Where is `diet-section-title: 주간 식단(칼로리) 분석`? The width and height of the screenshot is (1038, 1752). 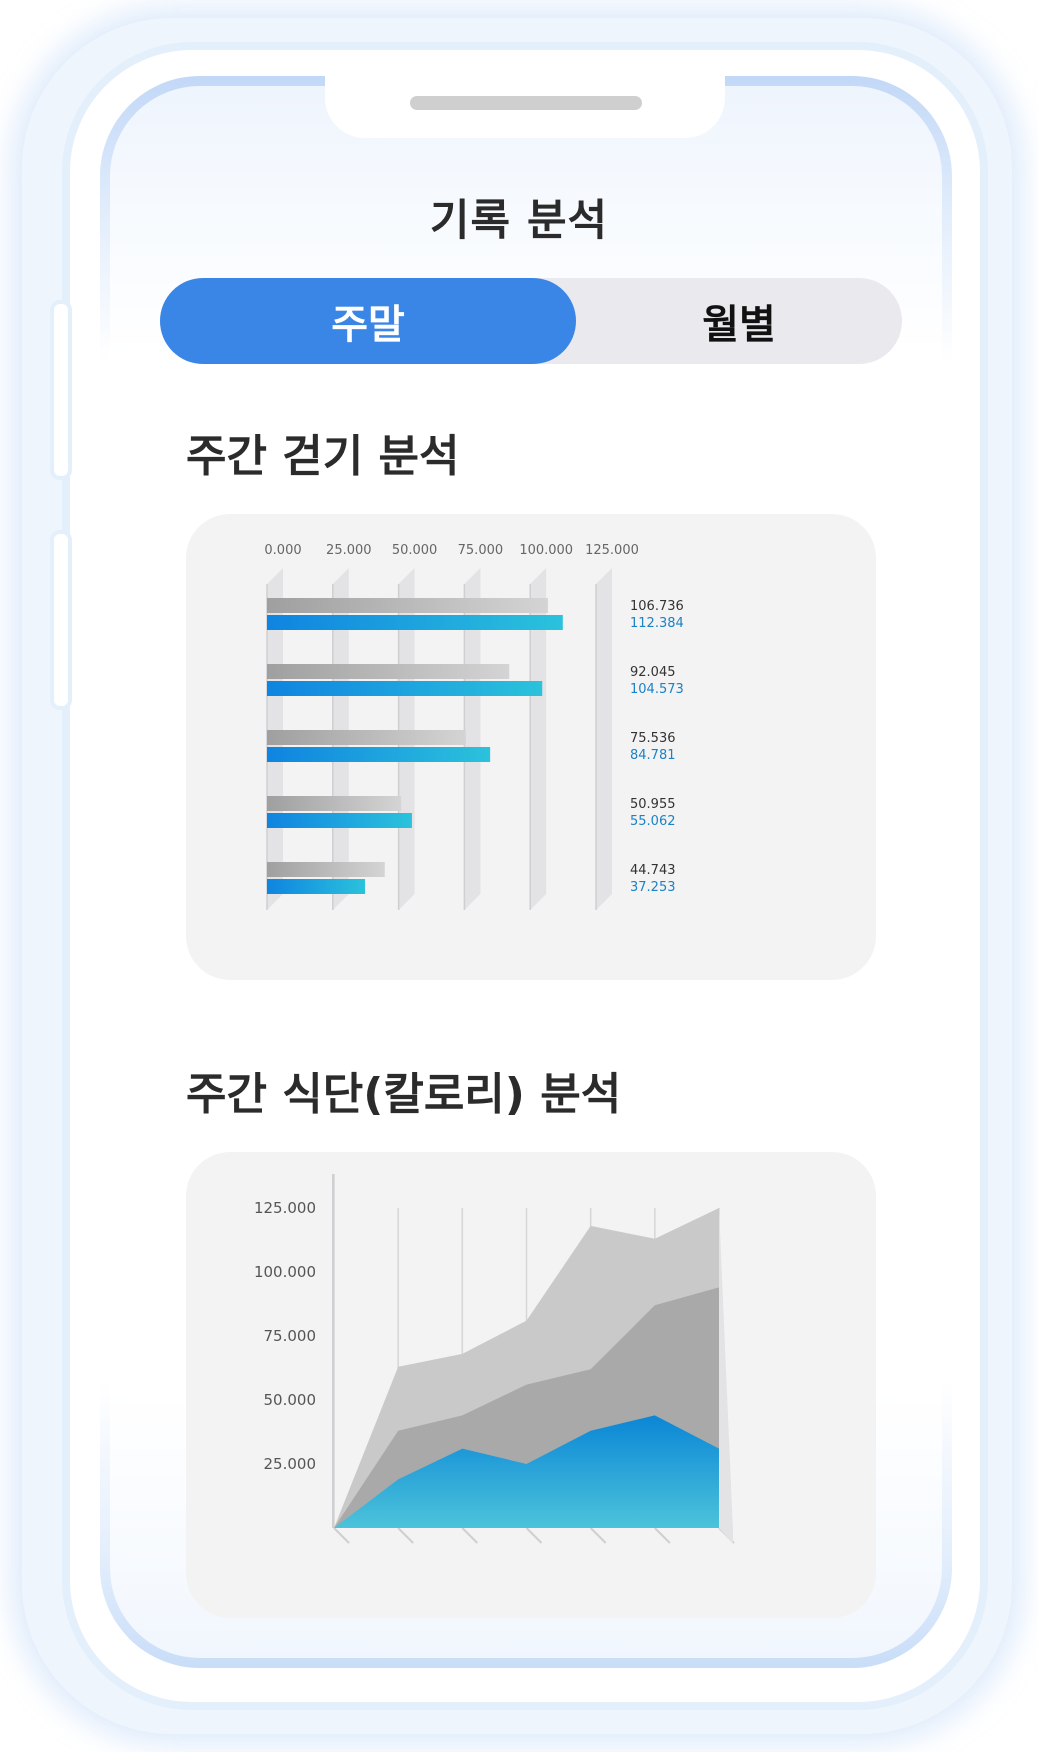 diet-section-title: 주간 식단(칼로리) 분석 is located at coordinates (404, 1094).